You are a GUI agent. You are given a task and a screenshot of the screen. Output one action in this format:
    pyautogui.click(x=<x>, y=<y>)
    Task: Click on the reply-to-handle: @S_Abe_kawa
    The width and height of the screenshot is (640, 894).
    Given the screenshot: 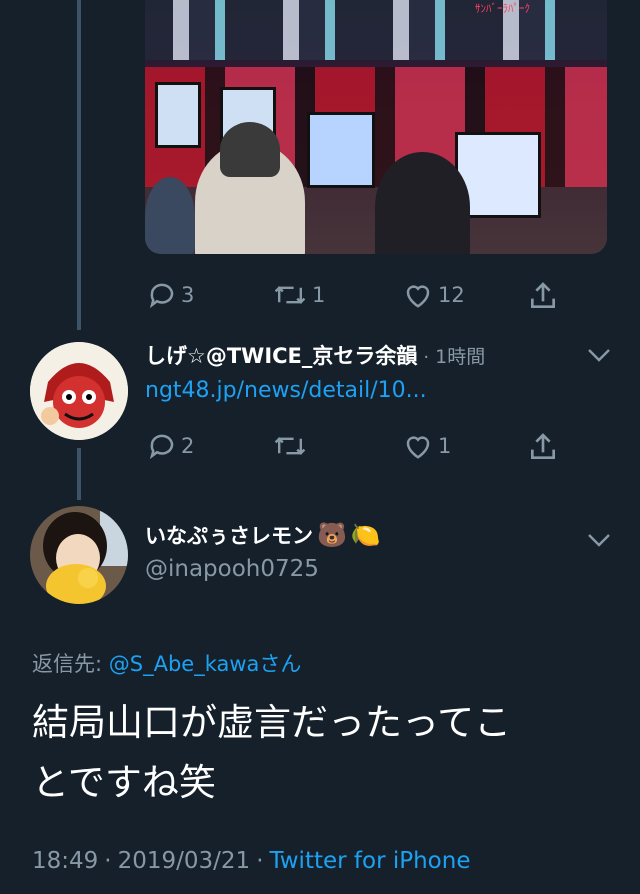 What is the action you would take?
    pyautogui.click(x=184, y=664)
    